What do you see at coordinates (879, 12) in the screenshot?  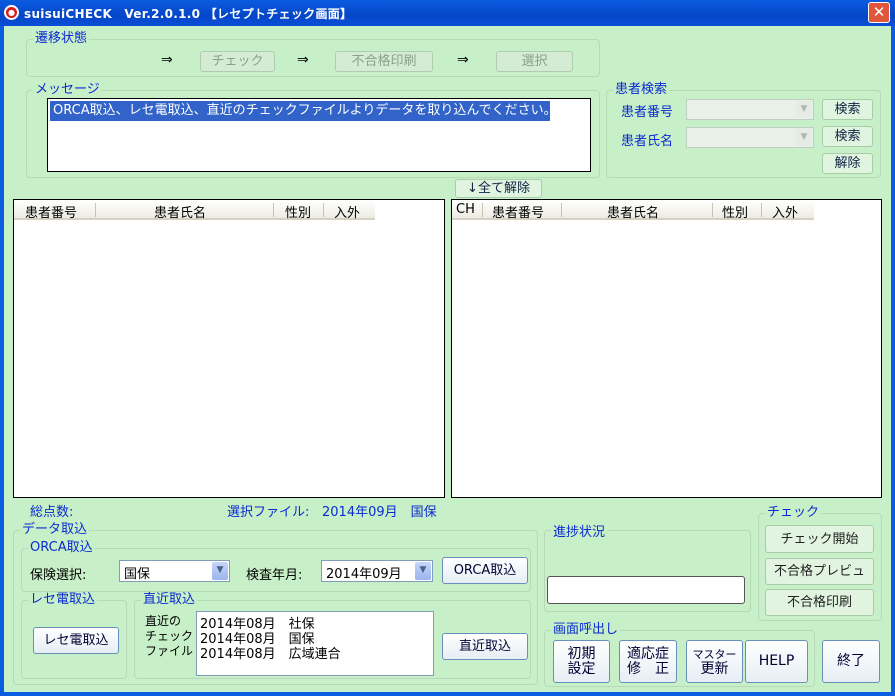 I see `close-button: ✕` at bounding box center [879, 12].